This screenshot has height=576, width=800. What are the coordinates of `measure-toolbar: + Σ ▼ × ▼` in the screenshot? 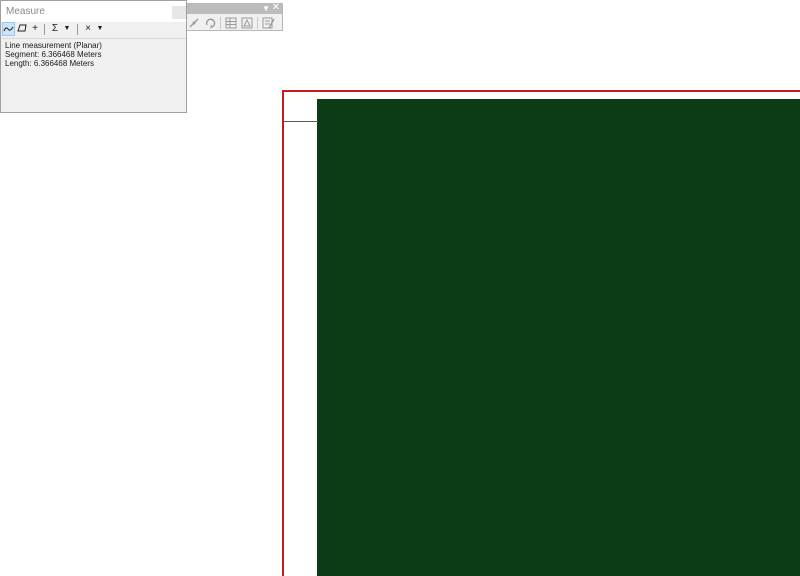 It's located at (94, 29).